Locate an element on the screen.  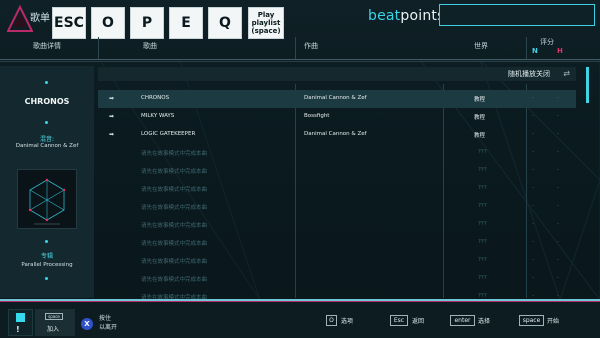
header-song: 歌曲 is located at coordinates (150, 46).